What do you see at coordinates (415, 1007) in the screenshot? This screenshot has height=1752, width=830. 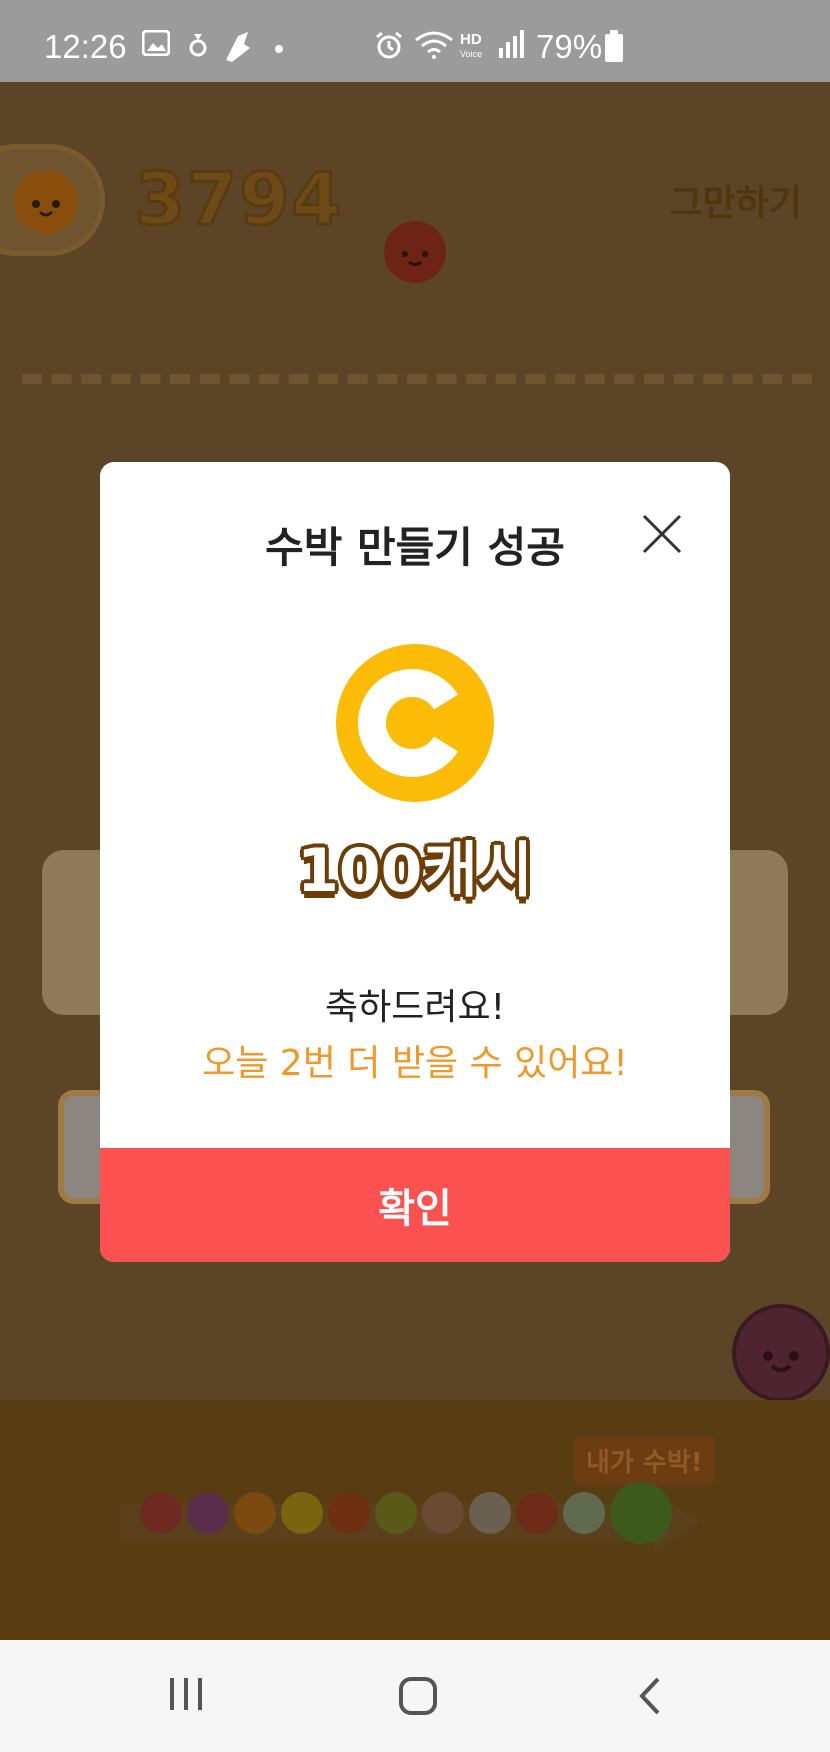 I see `congrats-text: 축하드려요!` at bounding box center [415, 1007].